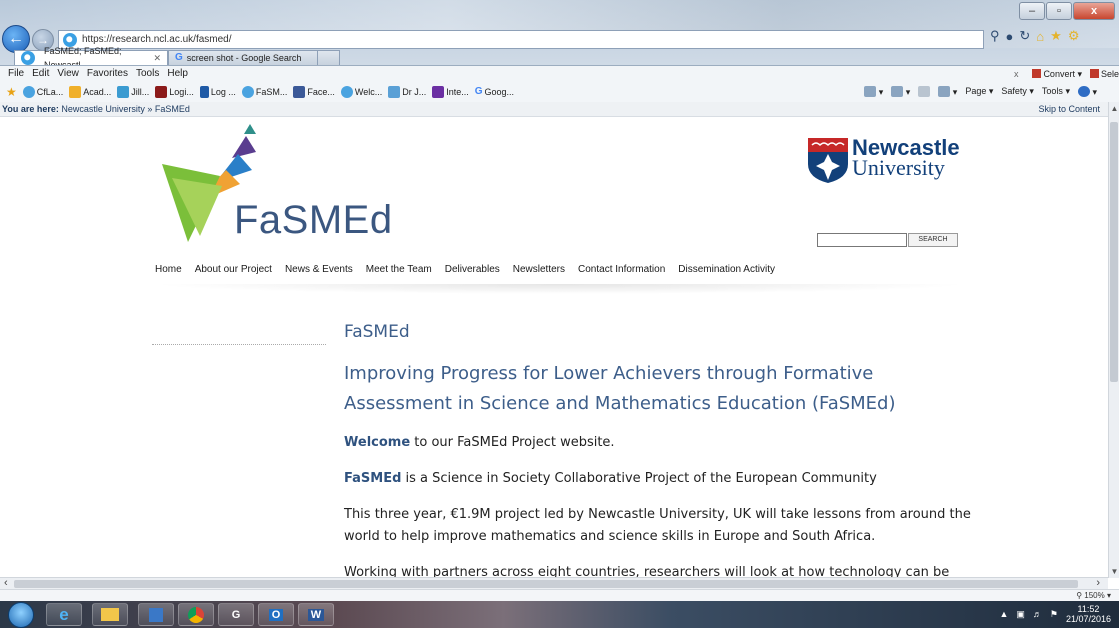 This screenshot has height=628, width=1119. Describe the element at coordinates (107, 73) in the screenshot. I see `menu-favorites: Favorites` at that location.